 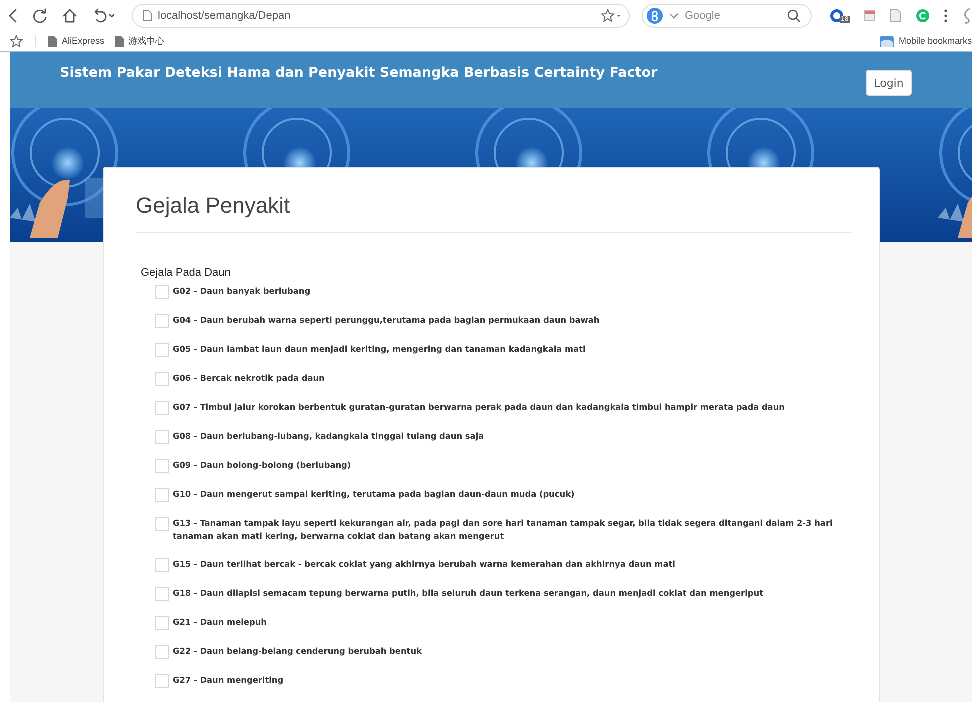 I want to click on symptom-label: G04 - Daun berubah warna seperti perunggu,terutama pada bagian permukaan daun bawah, so click(x=387, y=320).